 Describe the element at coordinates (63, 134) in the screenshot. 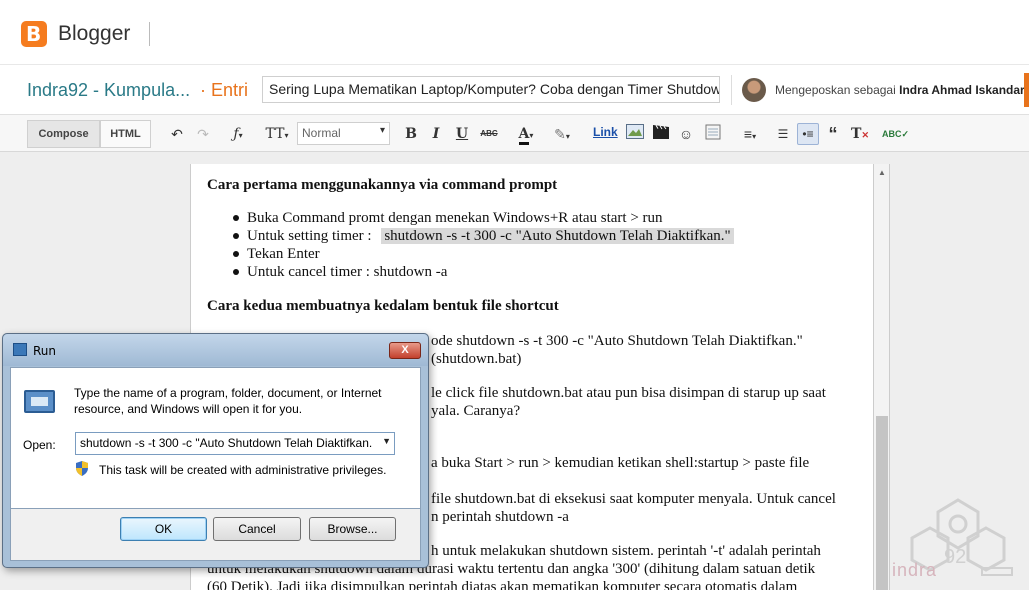

I see `compose-mode-button: Compose` at that location.